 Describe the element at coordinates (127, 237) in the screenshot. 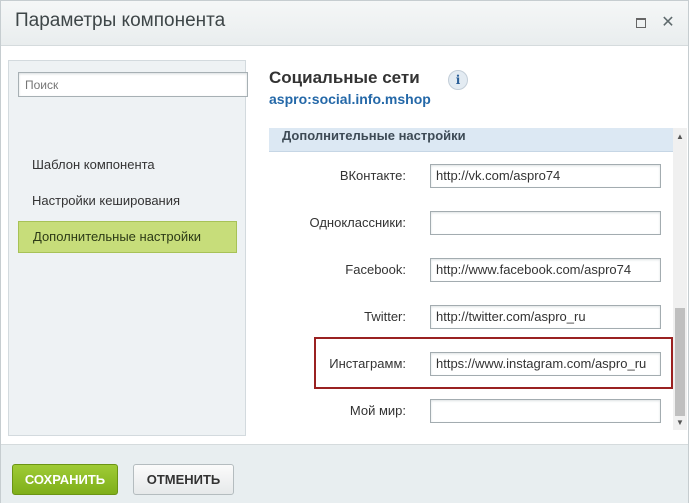

I see `sidebar-item-additional: Дополнительные настройки` at that location.